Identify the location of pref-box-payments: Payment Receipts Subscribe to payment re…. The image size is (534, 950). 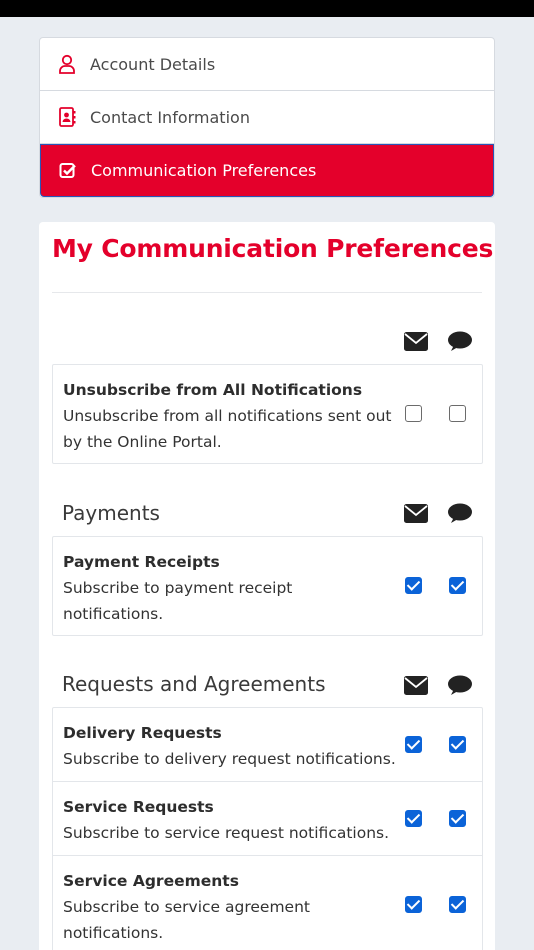
(267, 586).